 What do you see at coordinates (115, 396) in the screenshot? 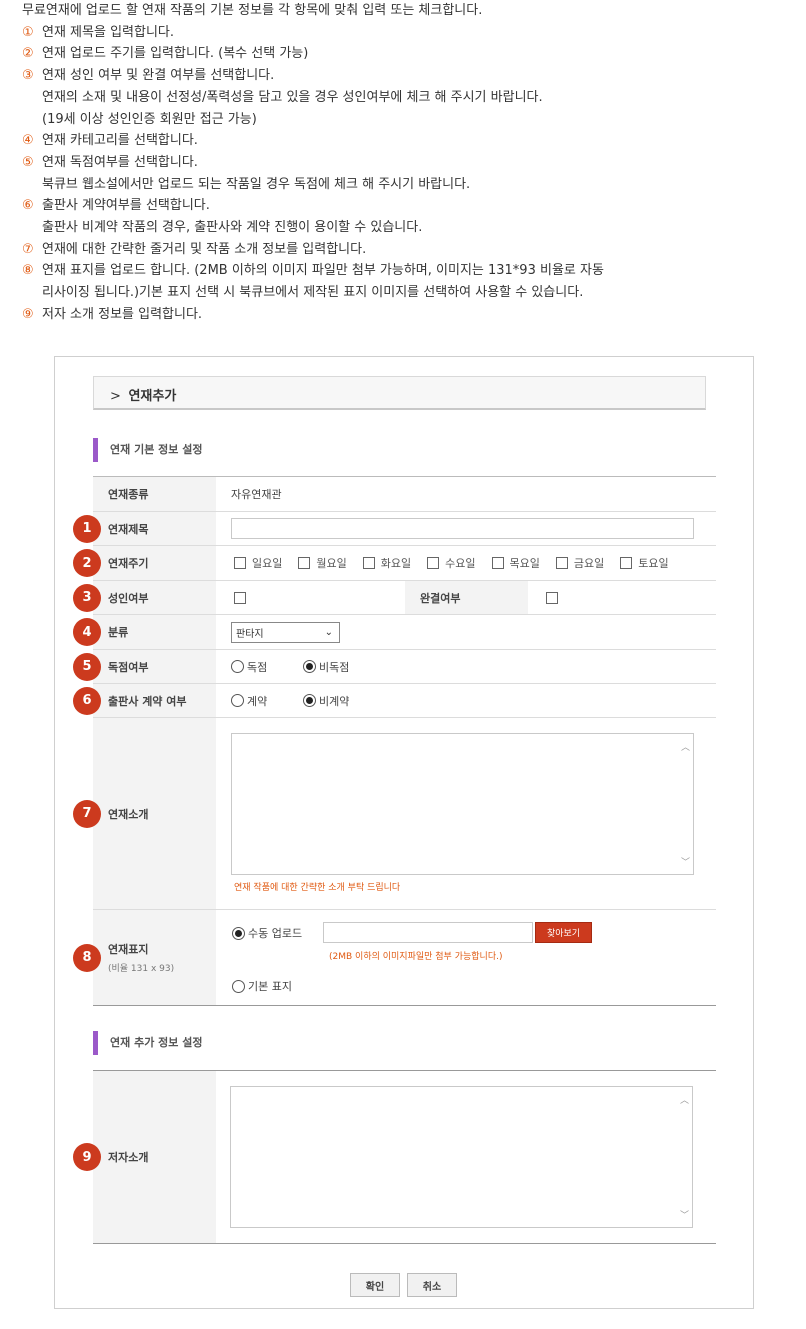
I see `chevron-right-icon: >` at bounding box center [115, 396].